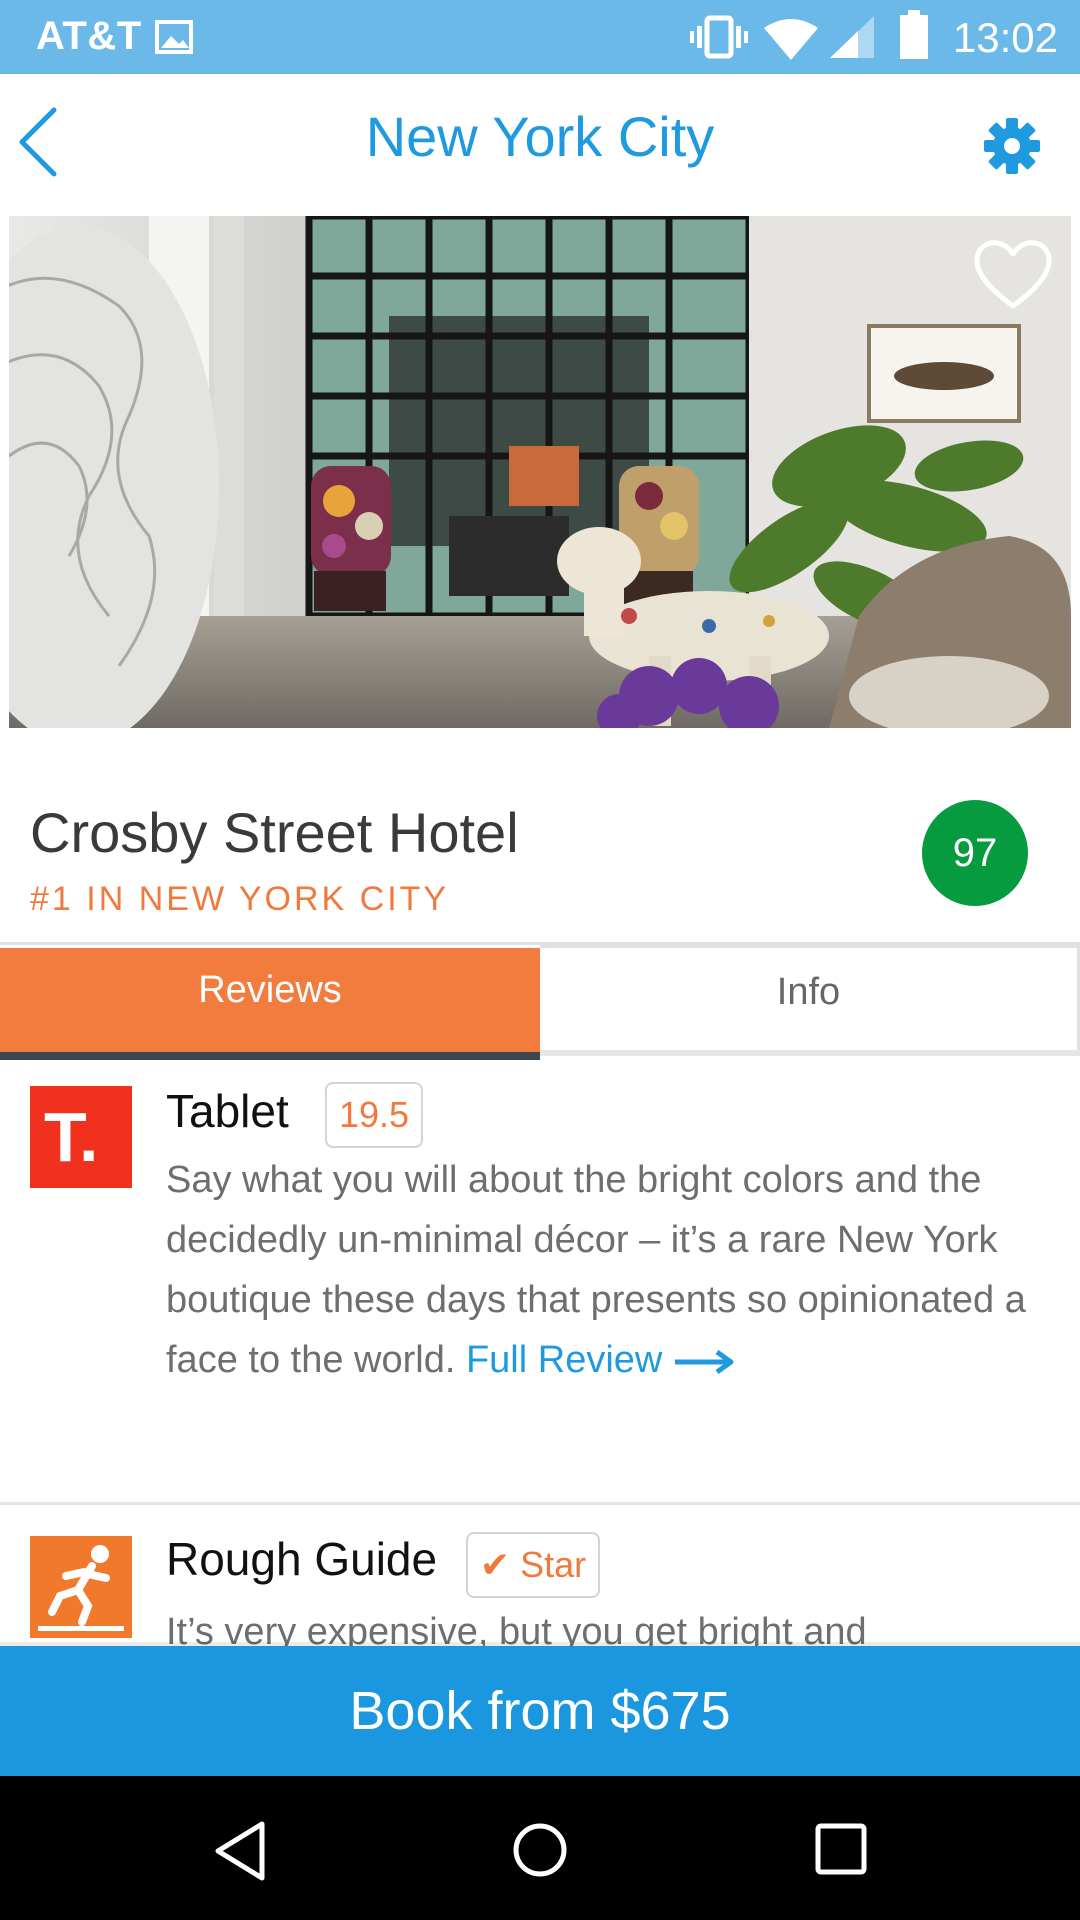 Image resolution: width=1080 pixels, height=1920 pixels. I want to click on score-badge: 97, so click(975, 853).